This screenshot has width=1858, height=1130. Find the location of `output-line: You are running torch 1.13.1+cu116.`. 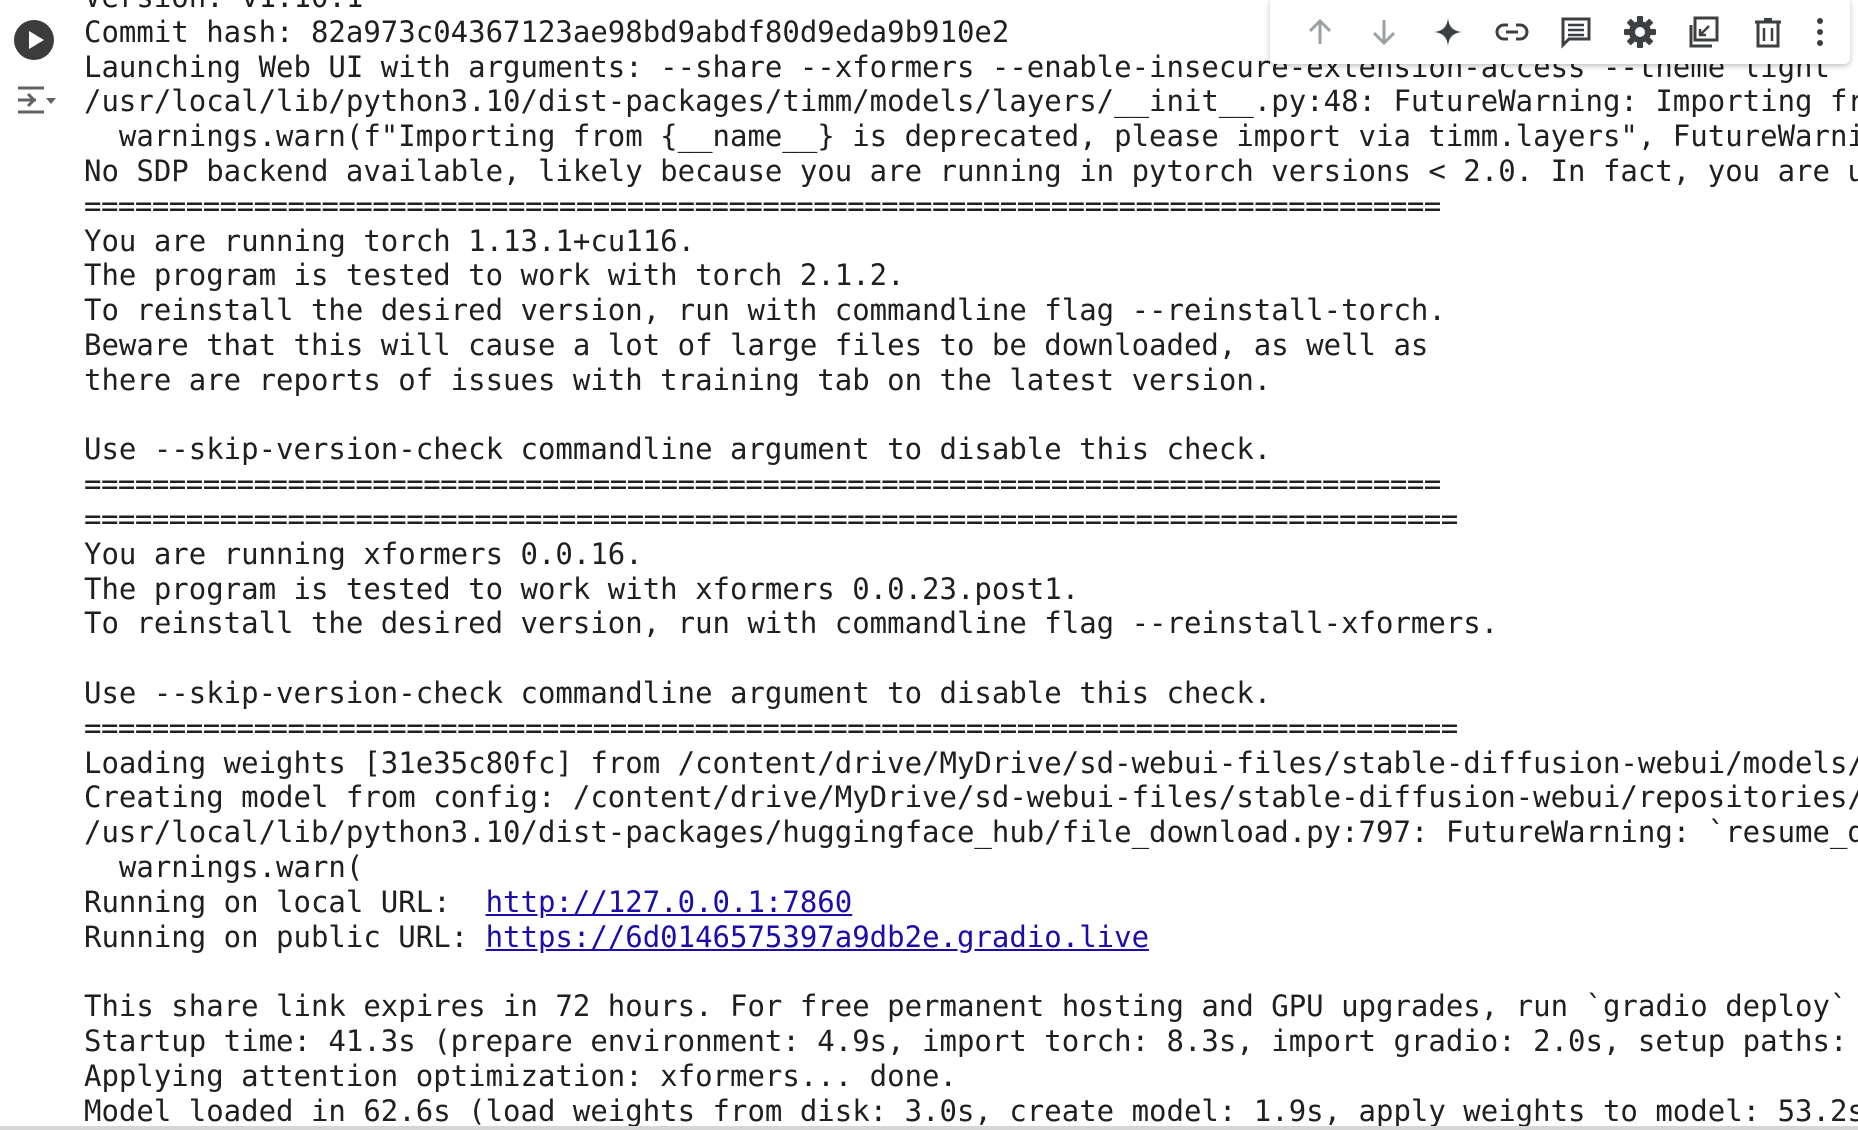

output-line: You are running torch 1.13.1+cu116. is located at coordinates (390, 240).